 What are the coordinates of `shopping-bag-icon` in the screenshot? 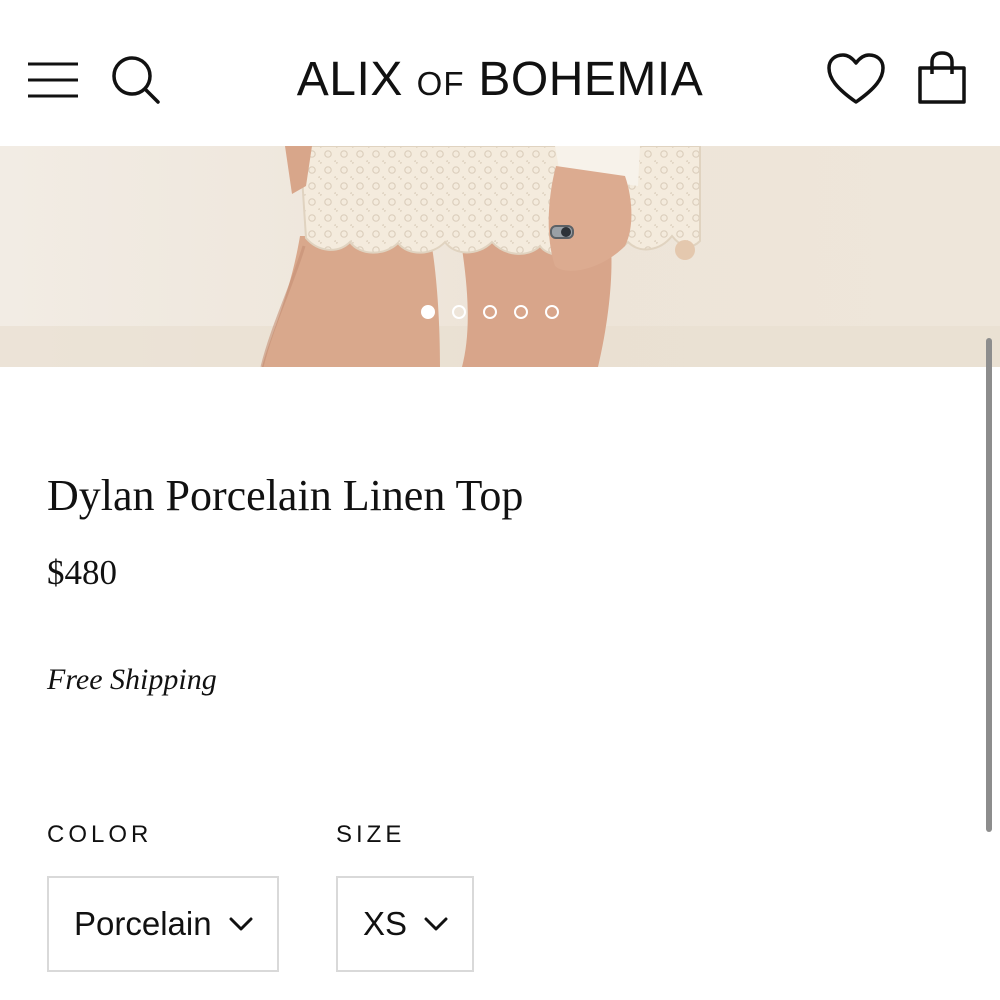 It's located at (942, 77).